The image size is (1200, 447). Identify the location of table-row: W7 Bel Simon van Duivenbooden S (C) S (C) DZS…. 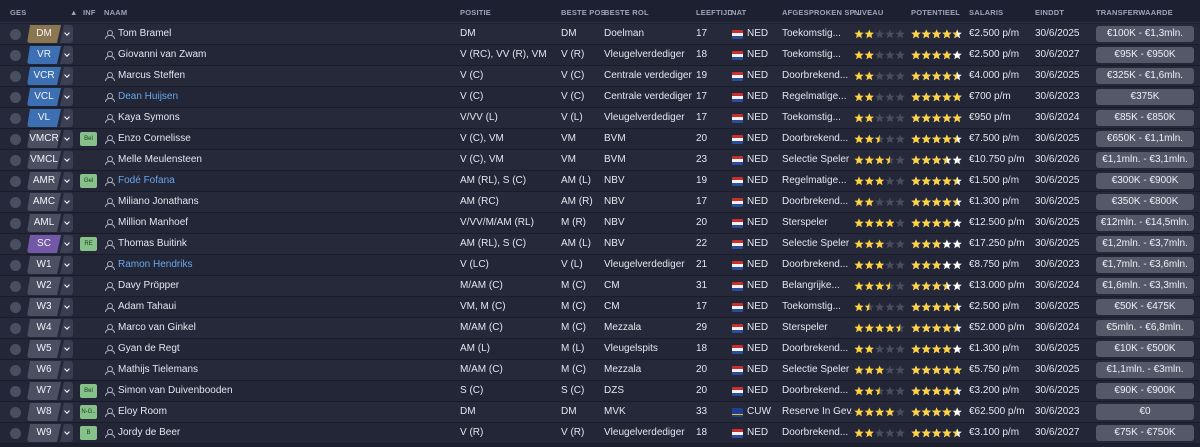
(600, 391).